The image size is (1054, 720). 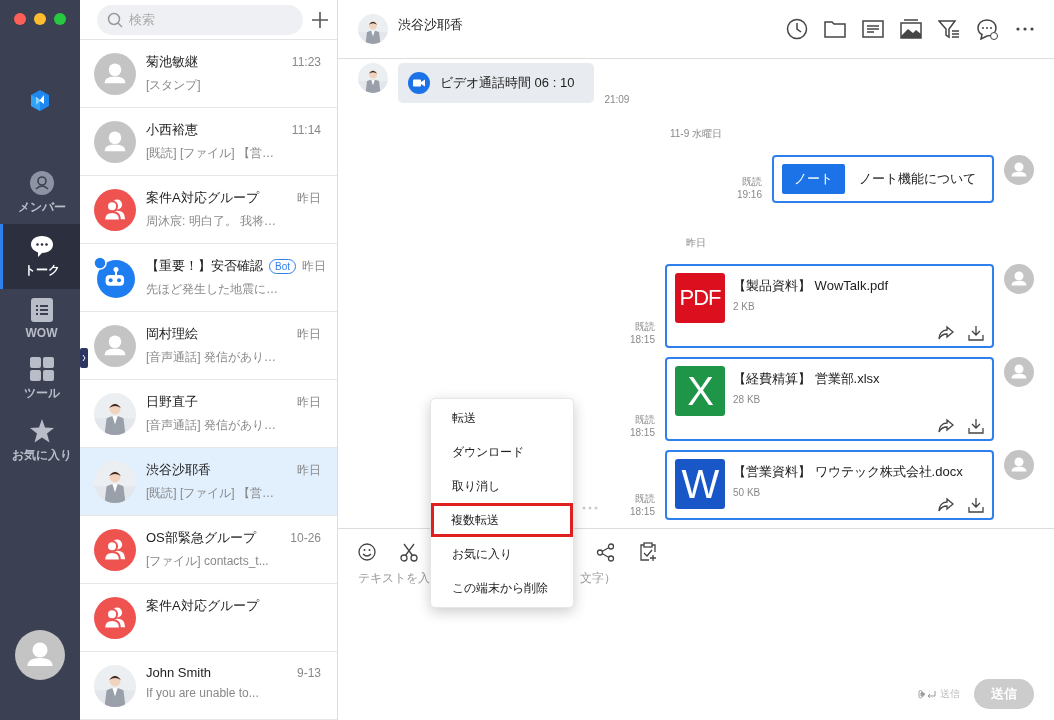 What do you see at coordinates (502, 418) in the screenshot?
I see `menu-item: 転送` at bounding box center [502, 418].